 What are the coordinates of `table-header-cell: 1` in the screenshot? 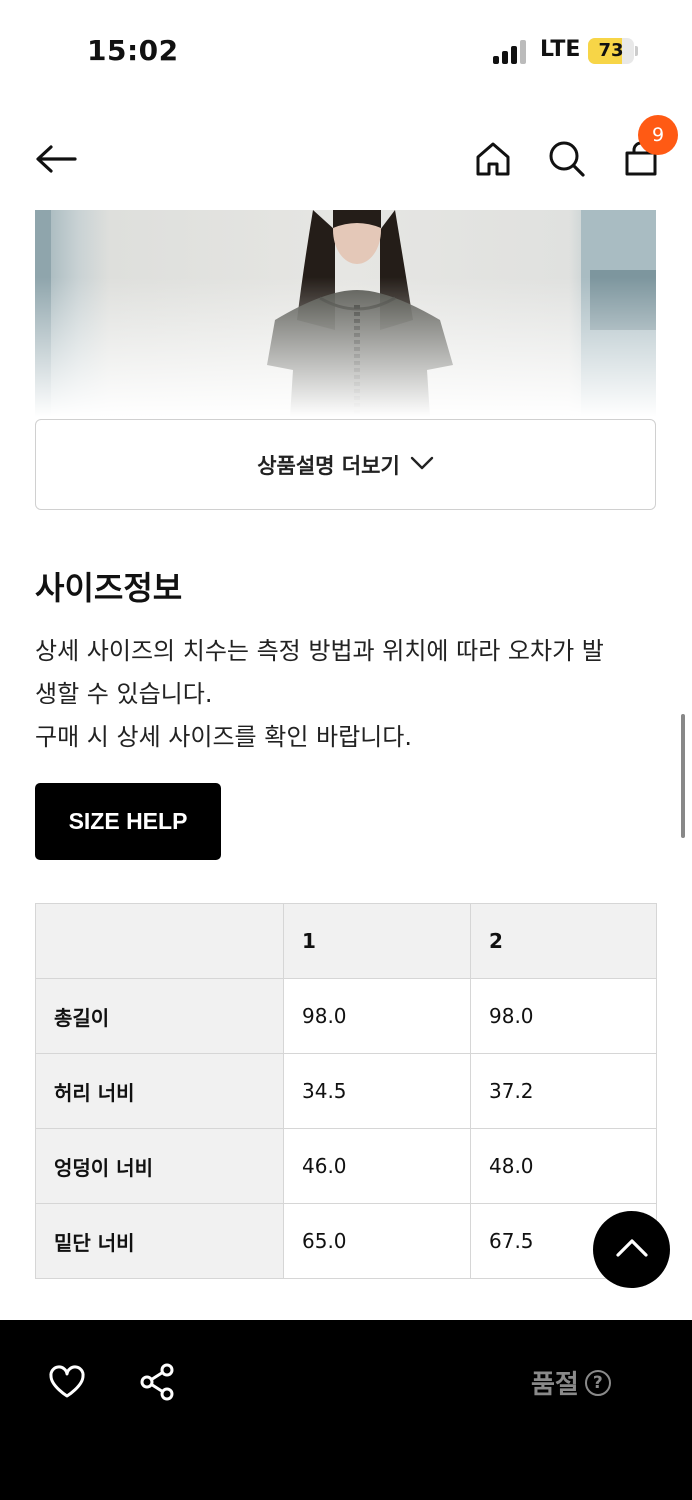 It's located at (377, 941).